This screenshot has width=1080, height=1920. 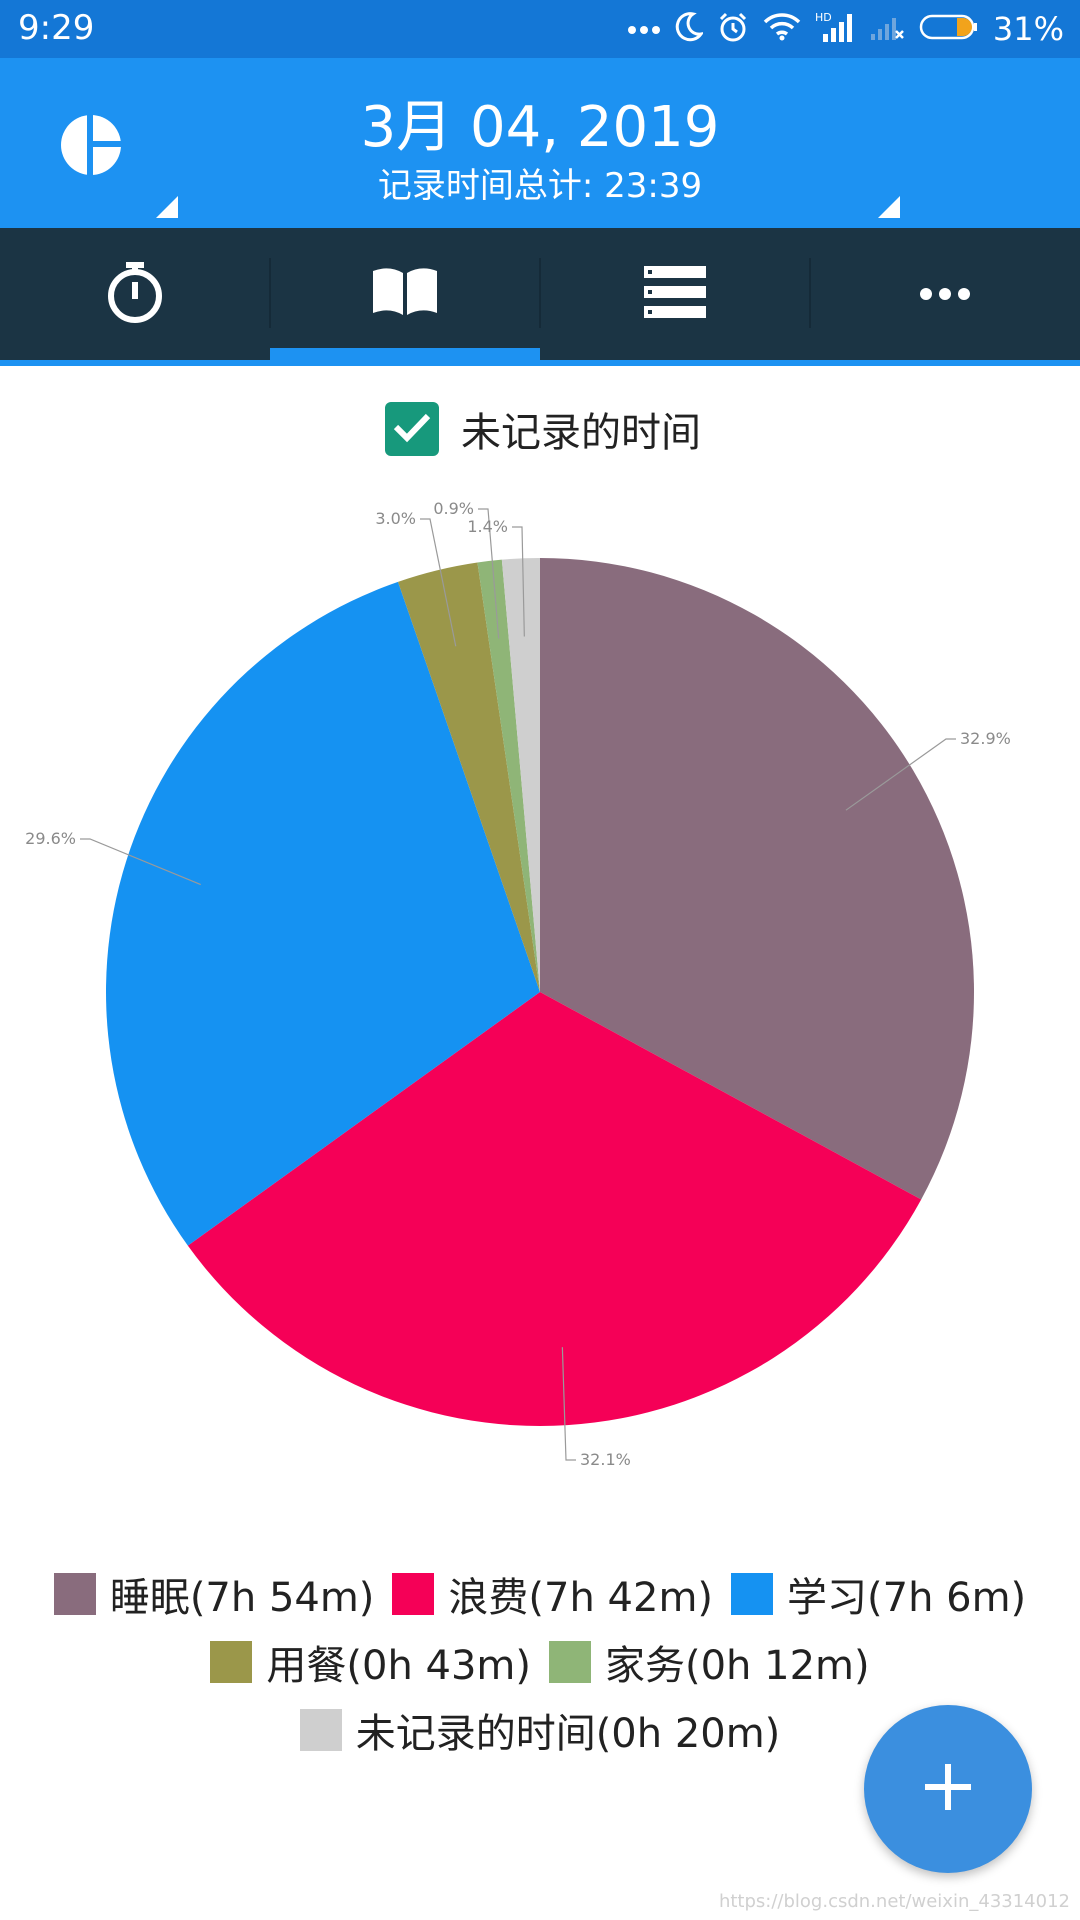 I want to click on legend-item-sleep: 睡眠(7h 54m), so click(x=214, y=1594).